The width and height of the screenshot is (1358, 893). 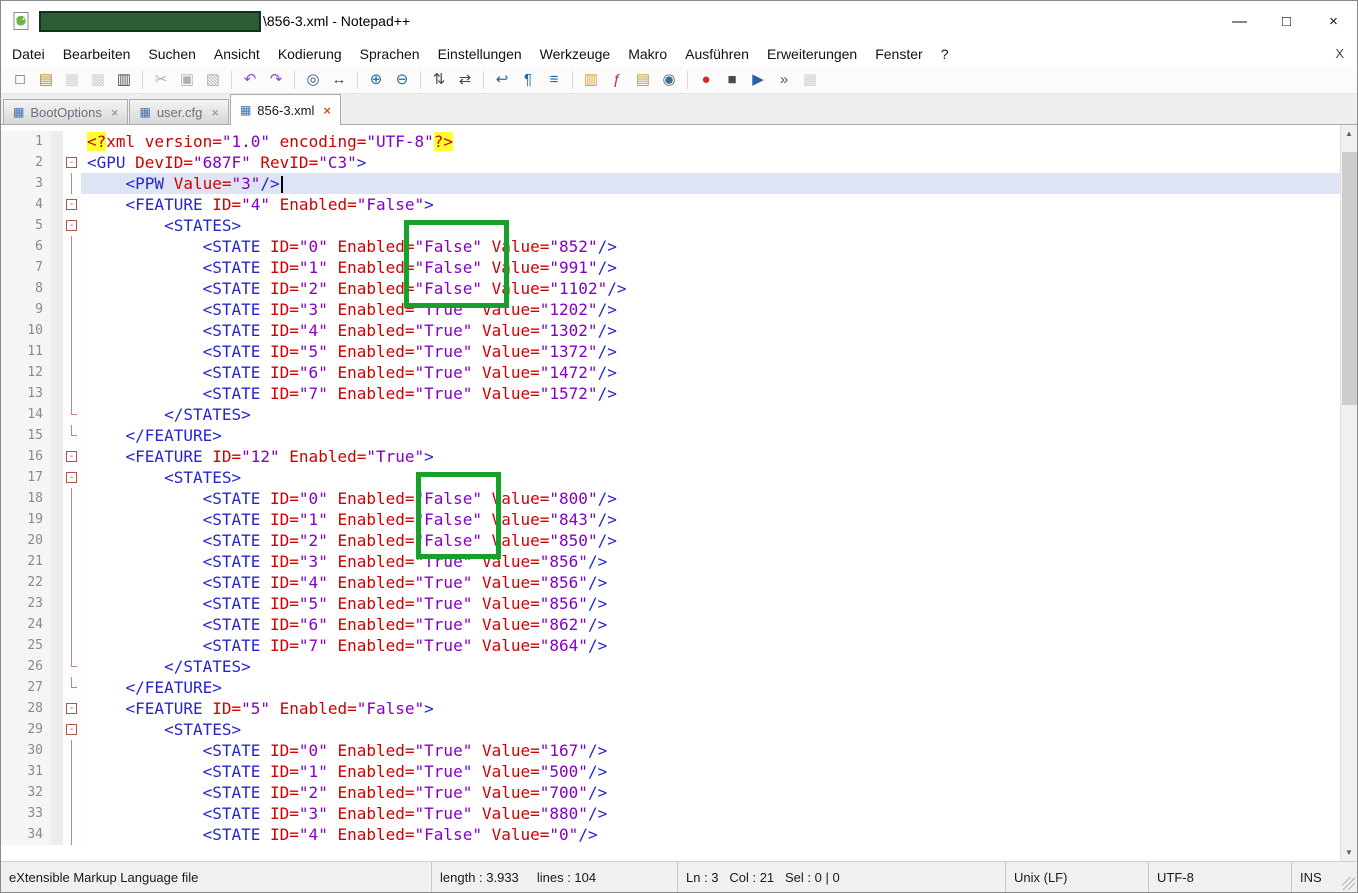 What do you see at coordinates (66, 111) in the screenshot?
I see `tab-bootoptions: ▦ BootOptions ×` at bounding box center [66, 111].